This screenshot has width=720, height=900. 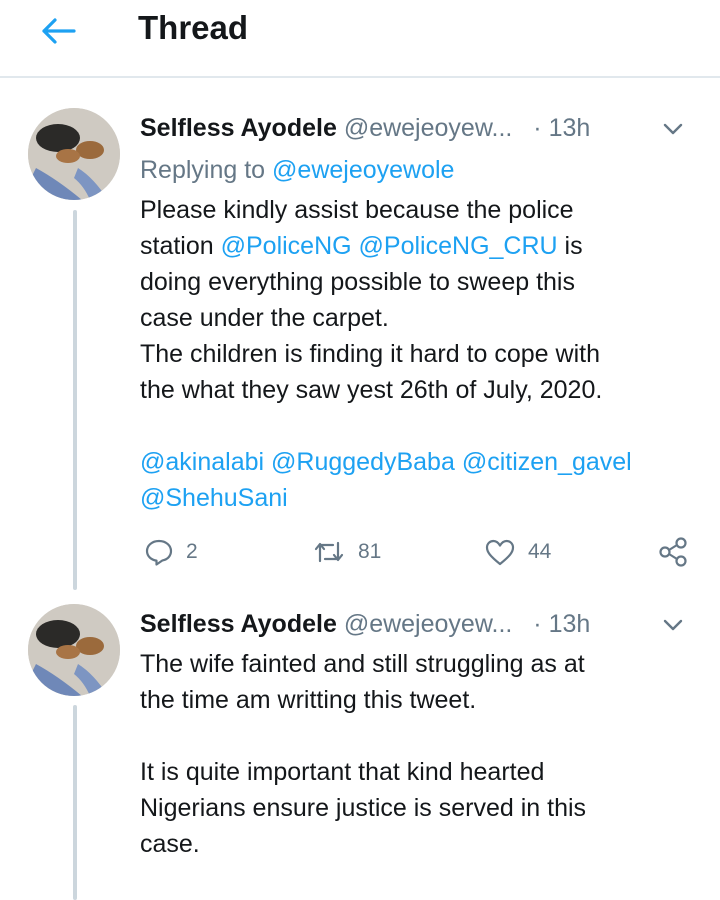 What do you see at coordinates (570, 246) in the screenshot?
I see `text-fragment: is` at bounding box center [570, 246].